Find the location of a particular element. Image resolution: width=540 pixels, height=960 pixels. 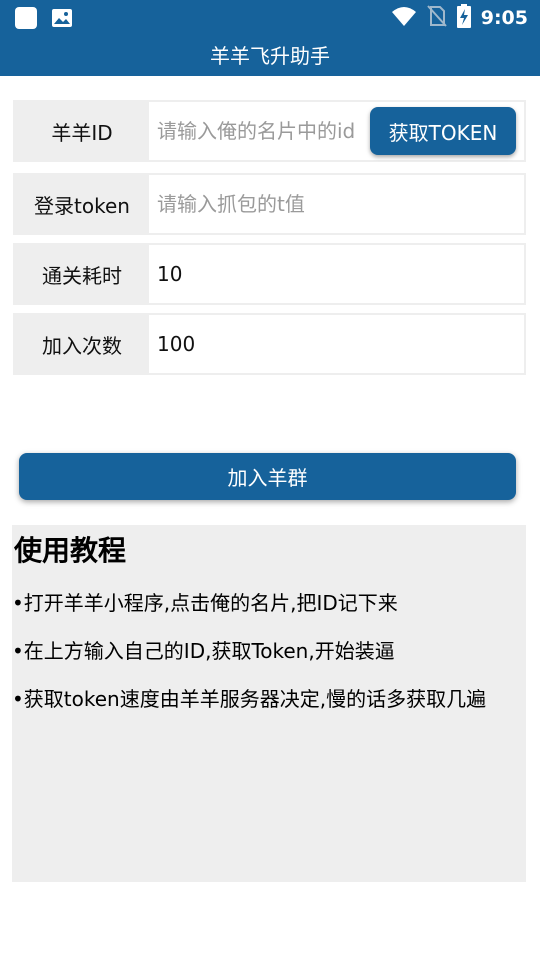

login-token-field-wrap is located at coordinates (336, 204).